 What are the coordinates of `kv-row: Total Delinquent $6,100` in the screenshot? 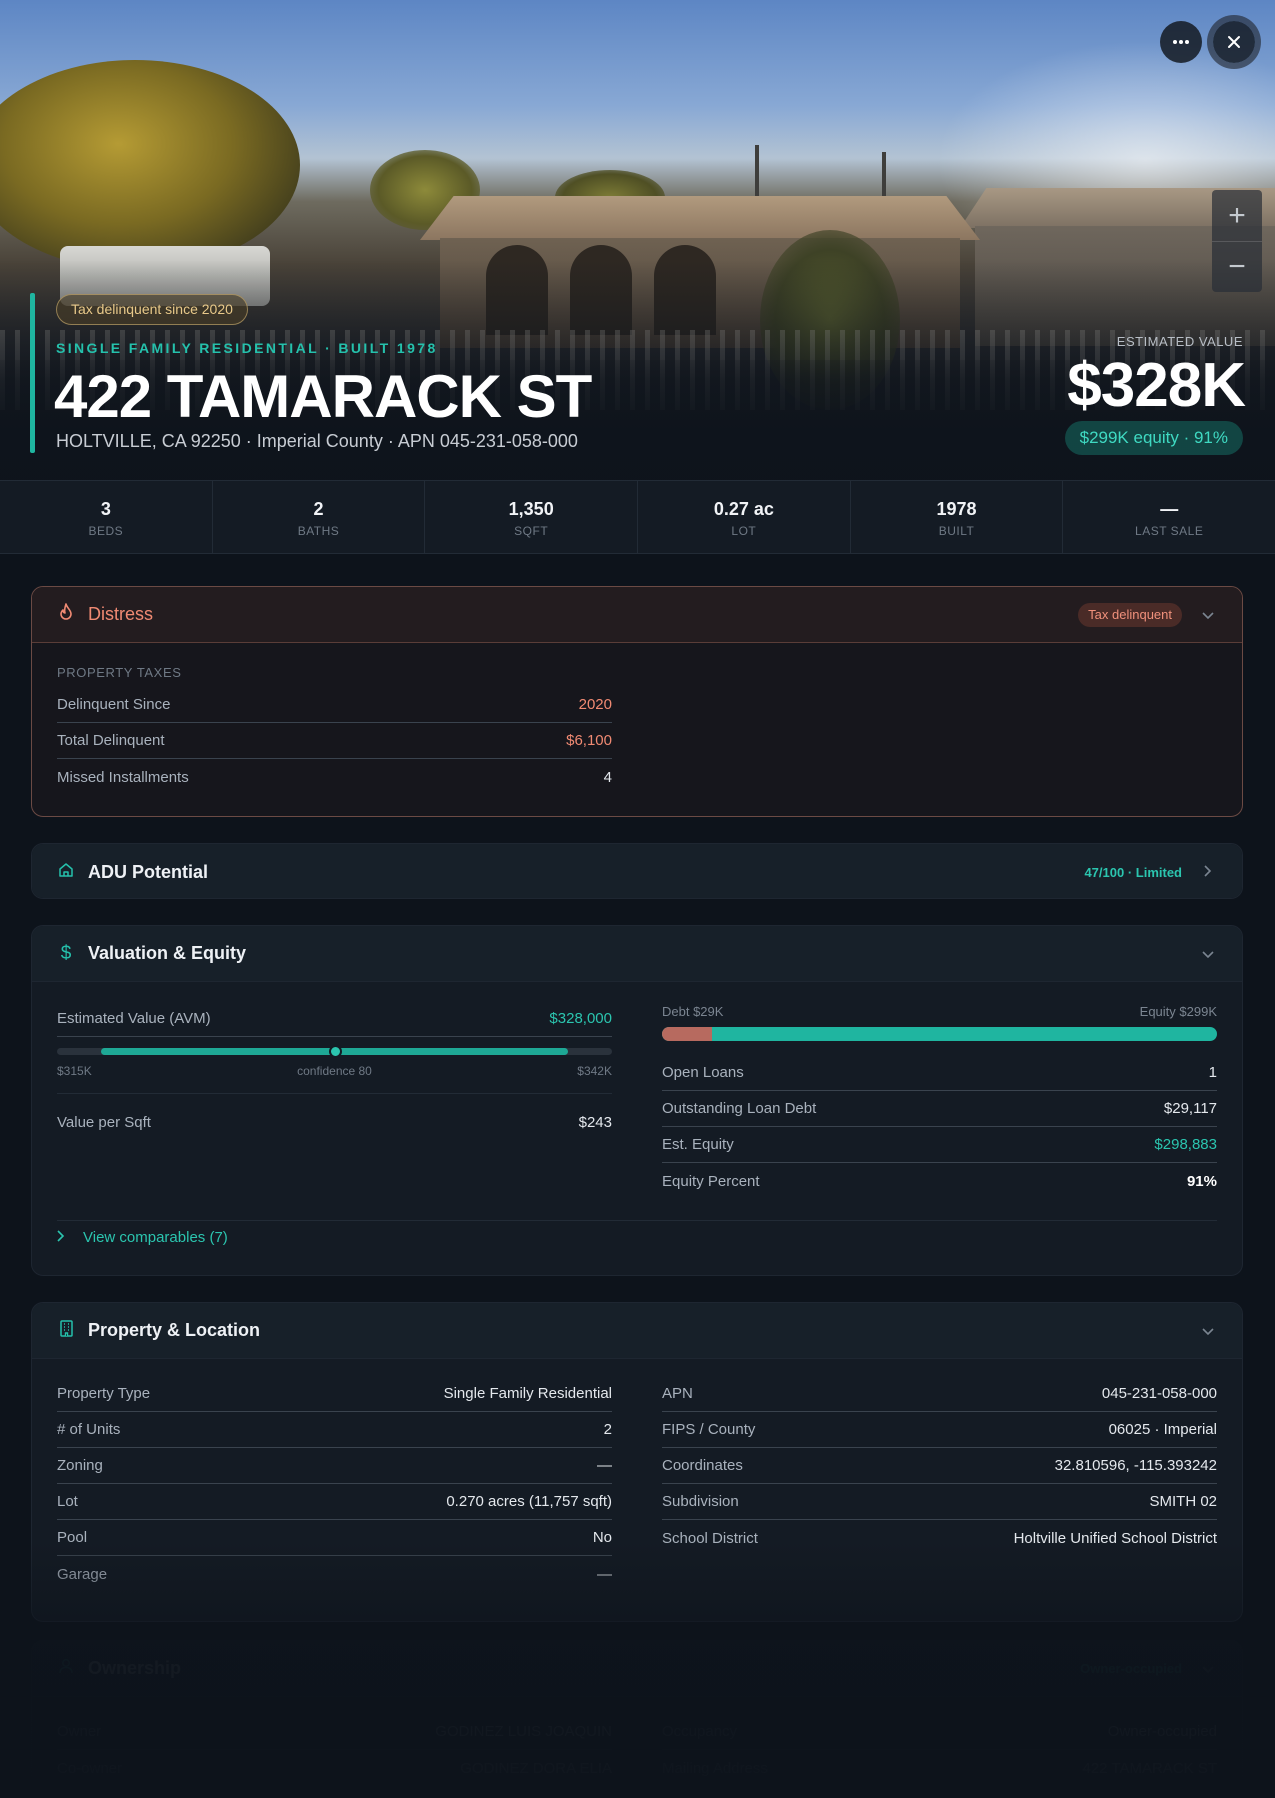 It's located at (334, 741).